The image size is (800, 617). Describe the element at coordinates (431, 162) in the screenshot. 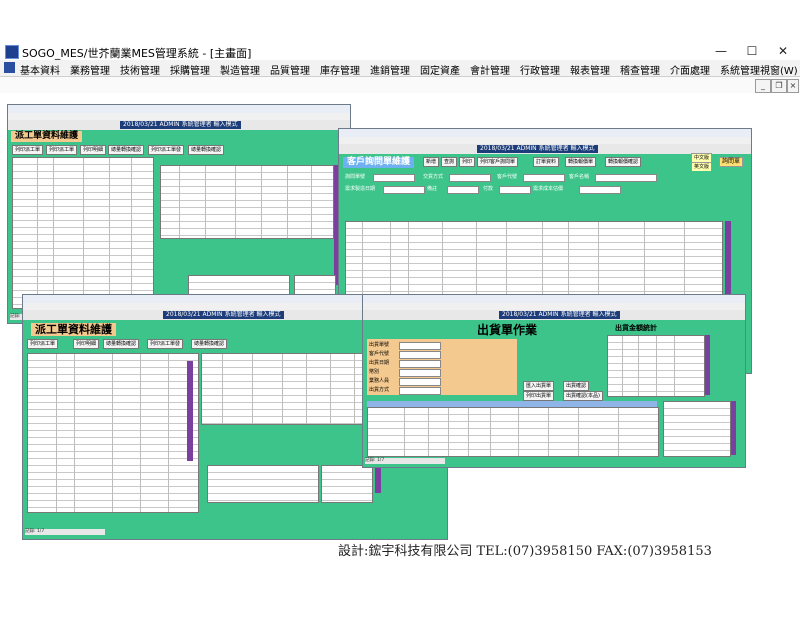

I see `add-button: 新增` at that location.